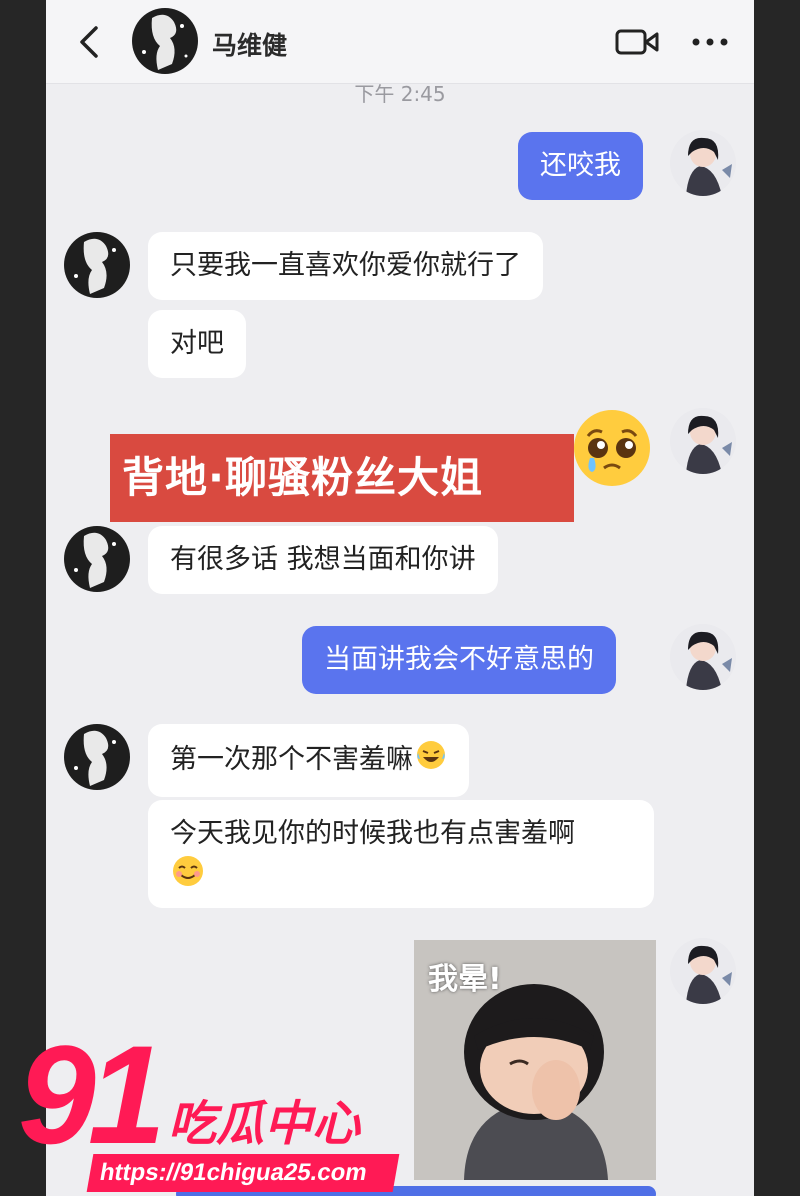  What do you see at coordinates (431, 760) in the screenshot?
I see `rofl-emoji-icon` at bounding box center [431, 760].